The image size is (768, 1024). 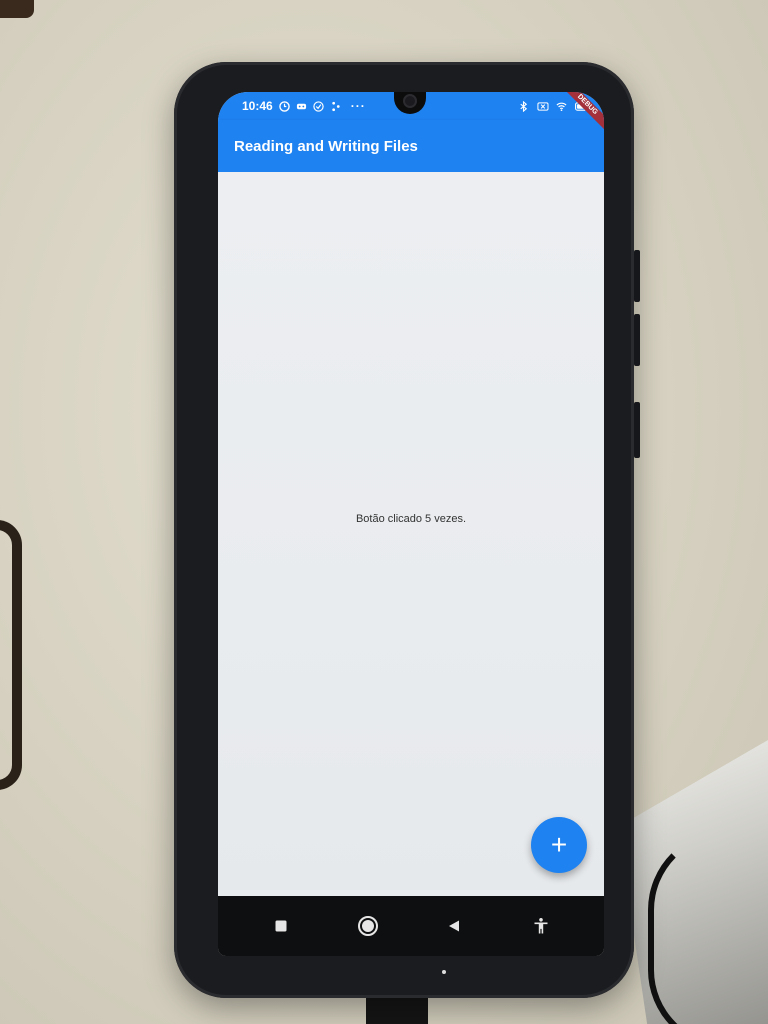 What do you see at coordinates (708, 927) in the screenshot?
I see `desk-wire` at bounding box center [708, 927].